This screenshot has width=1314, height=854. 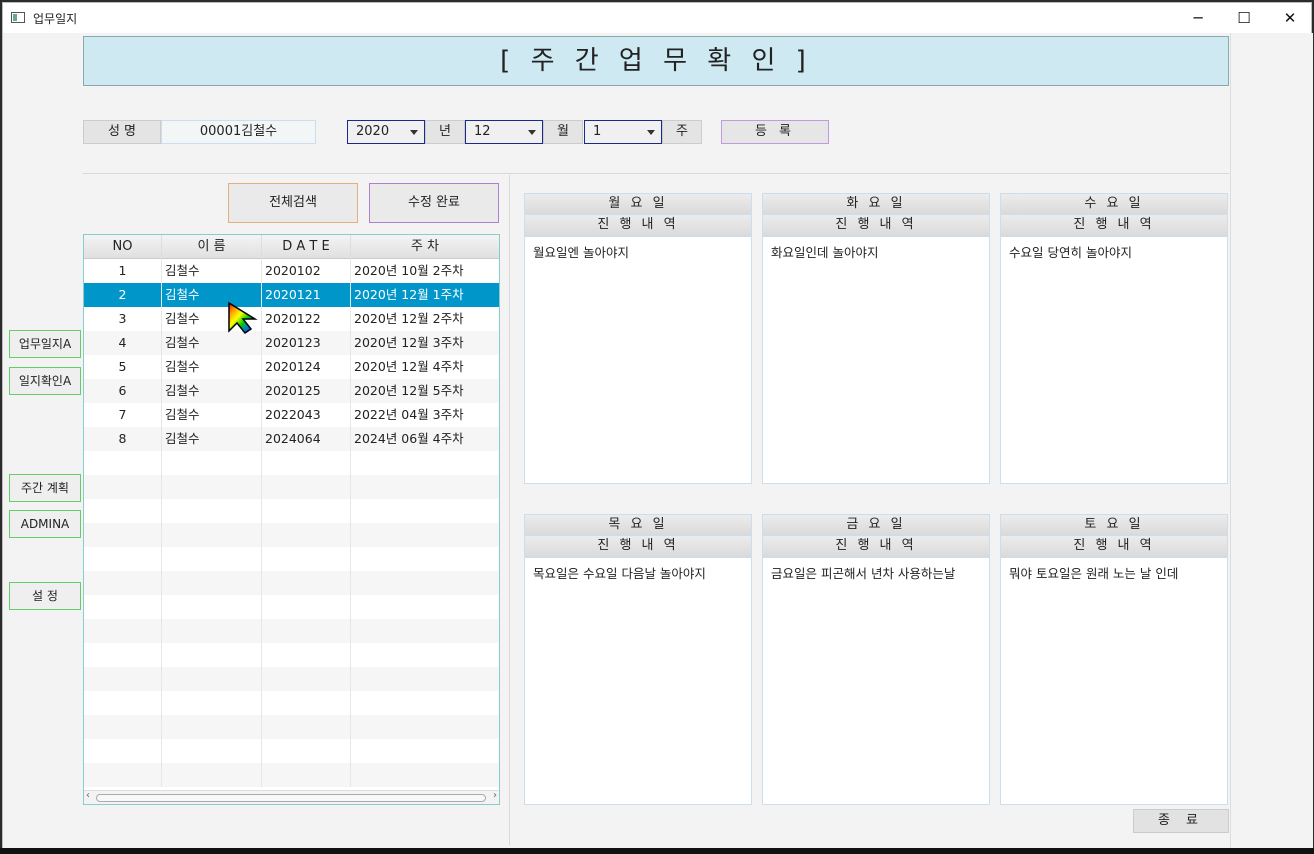 I want to click on table-cell: 3, so click(x=123, y=319).